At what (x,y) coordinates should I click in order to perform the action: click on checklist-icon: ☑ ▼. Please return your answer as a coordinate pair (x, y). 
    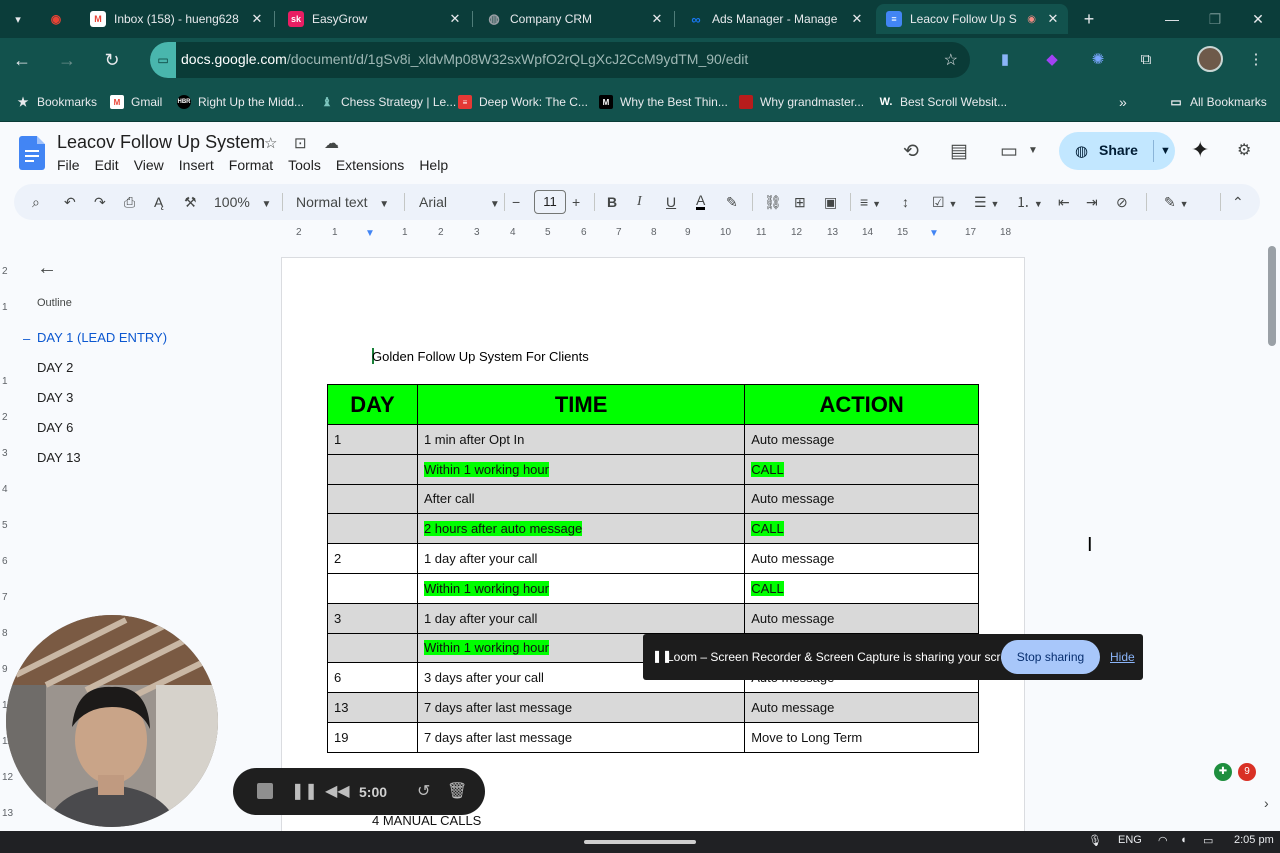
    Looking at the image, I should click on (944, 202).